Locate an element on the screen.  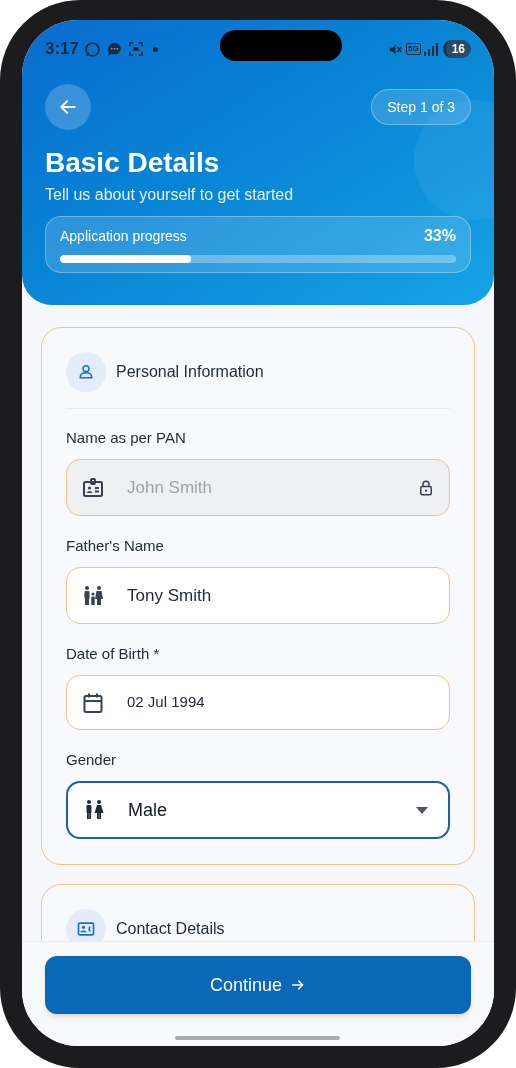
progress-label: Application progress is located at coordinates (123, 236).